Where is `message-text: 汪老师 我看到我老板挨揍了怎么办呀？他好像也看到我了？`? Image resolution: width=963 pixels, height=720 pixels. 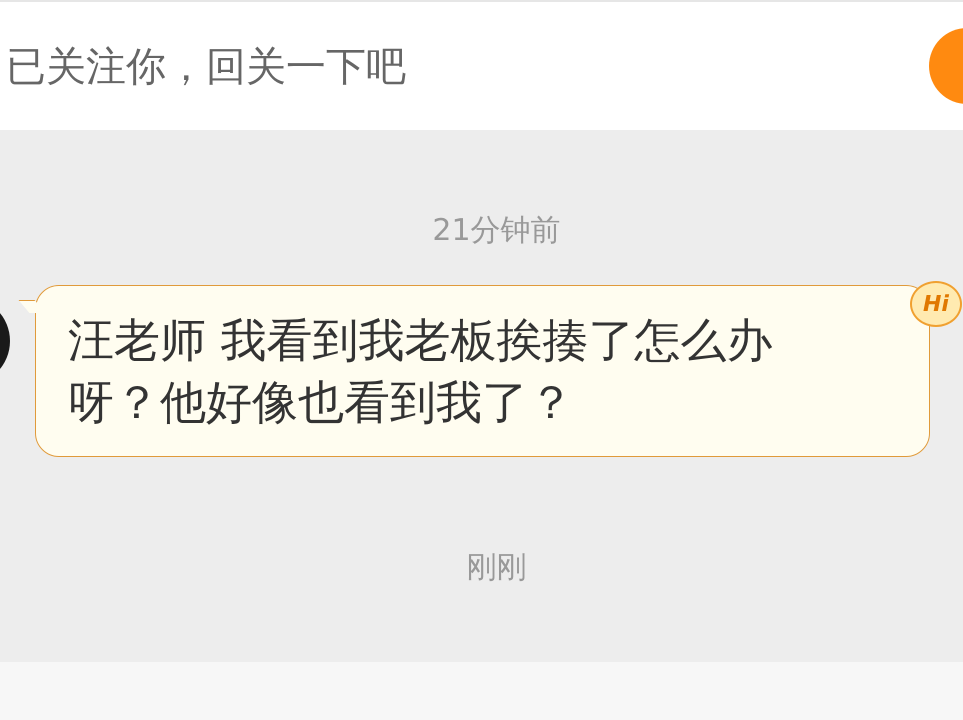
message-text: 汪老师 我看到我老板挨揍了怎么办呀？他好像也看到我了？ is located at coordinates (421, 371).